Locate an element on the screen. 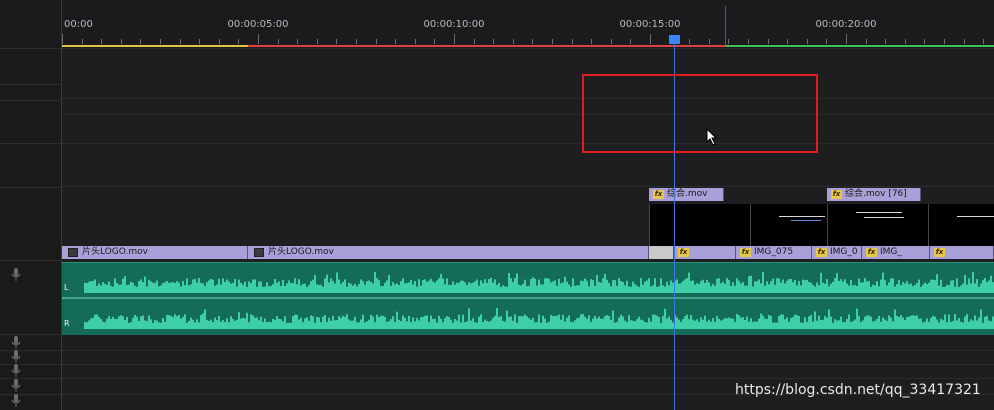 Image resolution: width=994 pixels, height=410 pixels. marker-line is located at coordinates (725, 25).